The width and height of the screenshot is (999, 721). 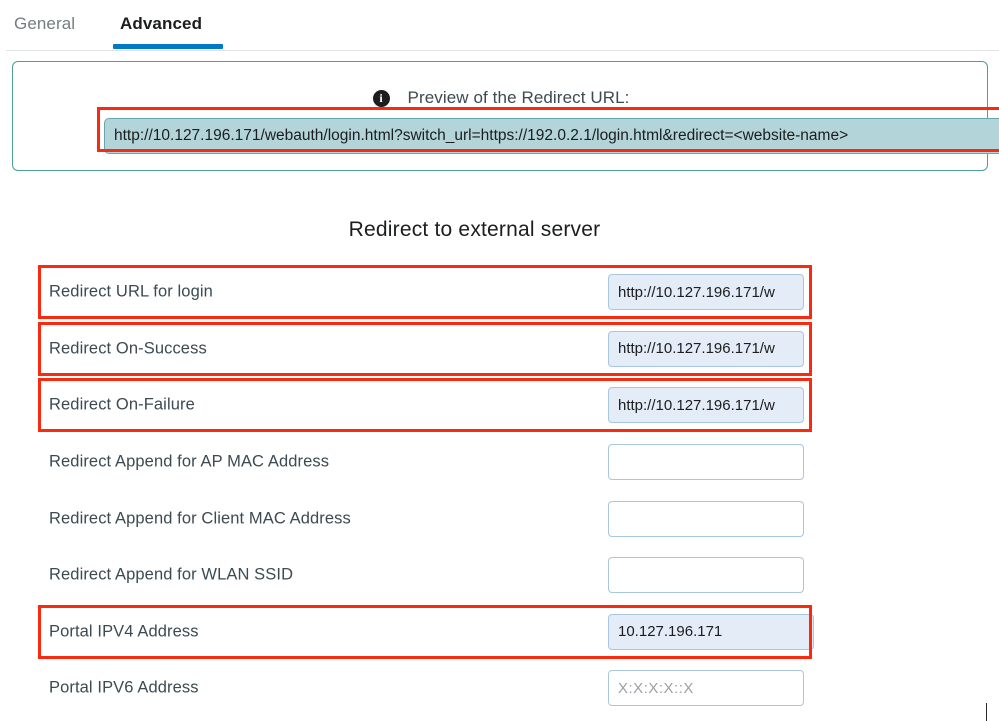 I want to click on form-row: Portal IPV4 Address 10.127.196.171, so click(x=499, y=632).